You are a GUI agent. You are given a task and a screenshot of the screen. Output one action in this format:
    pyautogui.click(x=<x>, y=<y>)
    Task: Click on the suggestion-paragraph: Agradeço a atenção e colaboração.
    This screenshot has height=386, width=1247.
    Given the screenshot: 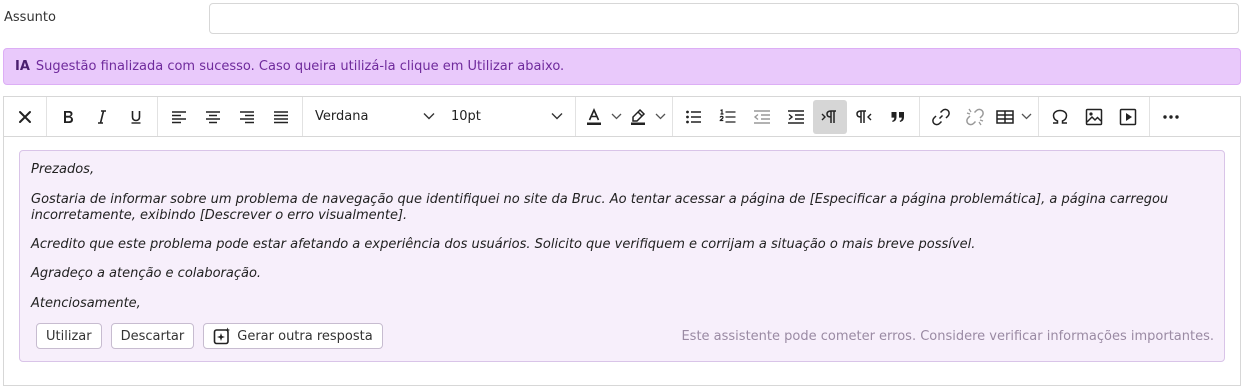 What is the action you would take?
    pyautogui.click(x=146, y=273)
    